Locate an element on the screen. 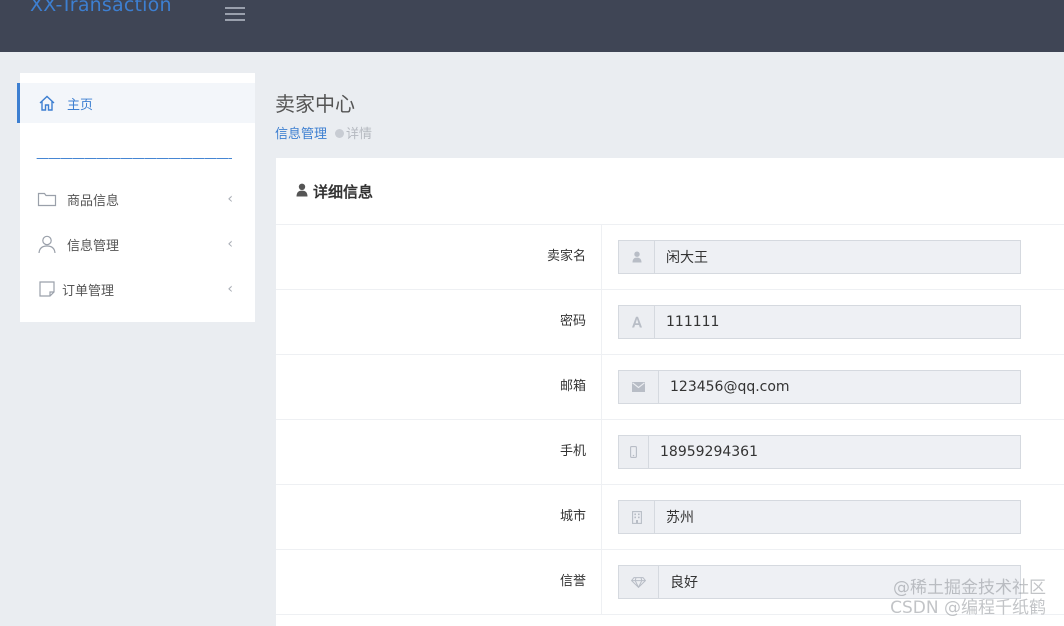  field-label: 邮箱 is located at coordinates (439, 387).